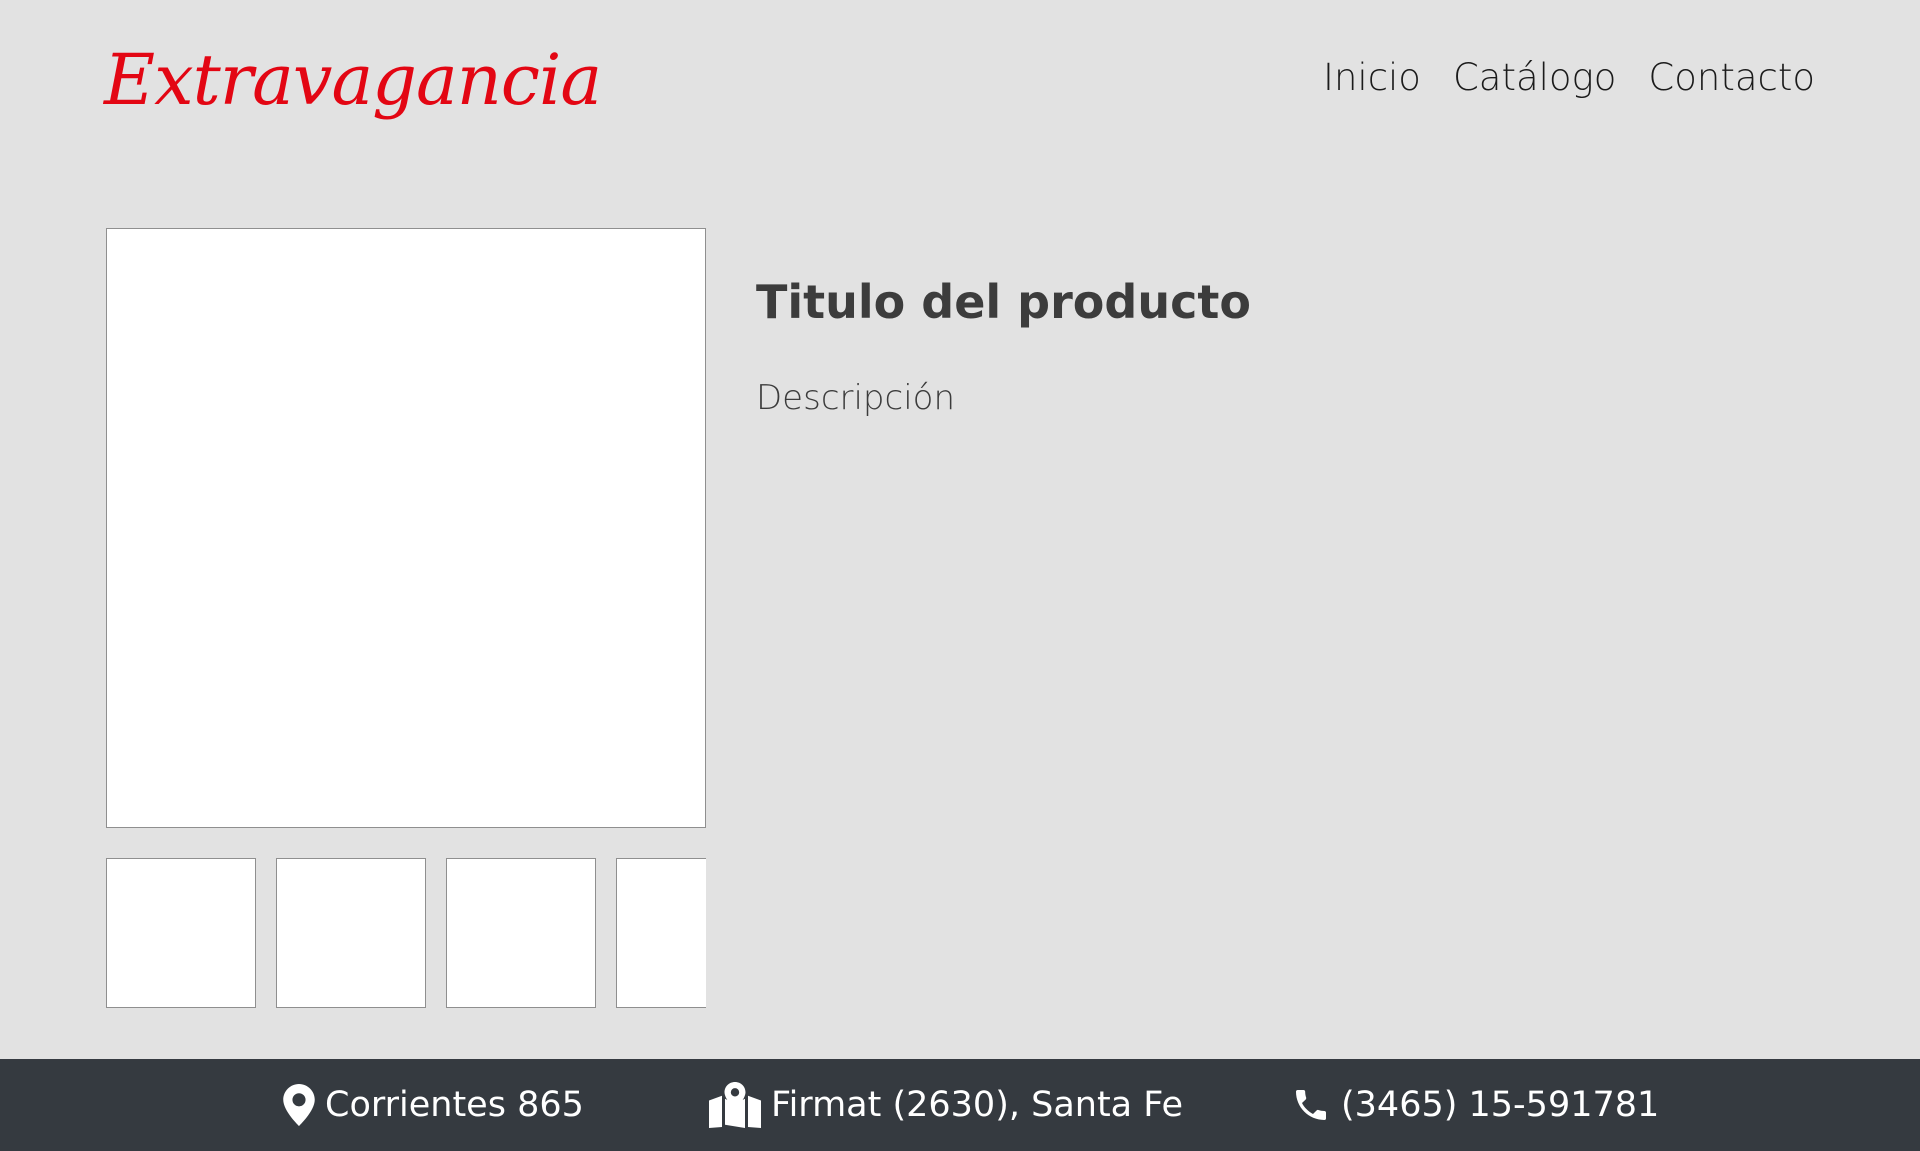  I want to click on footer-phone-text: (3465) 15-591781, so click(1500, 1105).